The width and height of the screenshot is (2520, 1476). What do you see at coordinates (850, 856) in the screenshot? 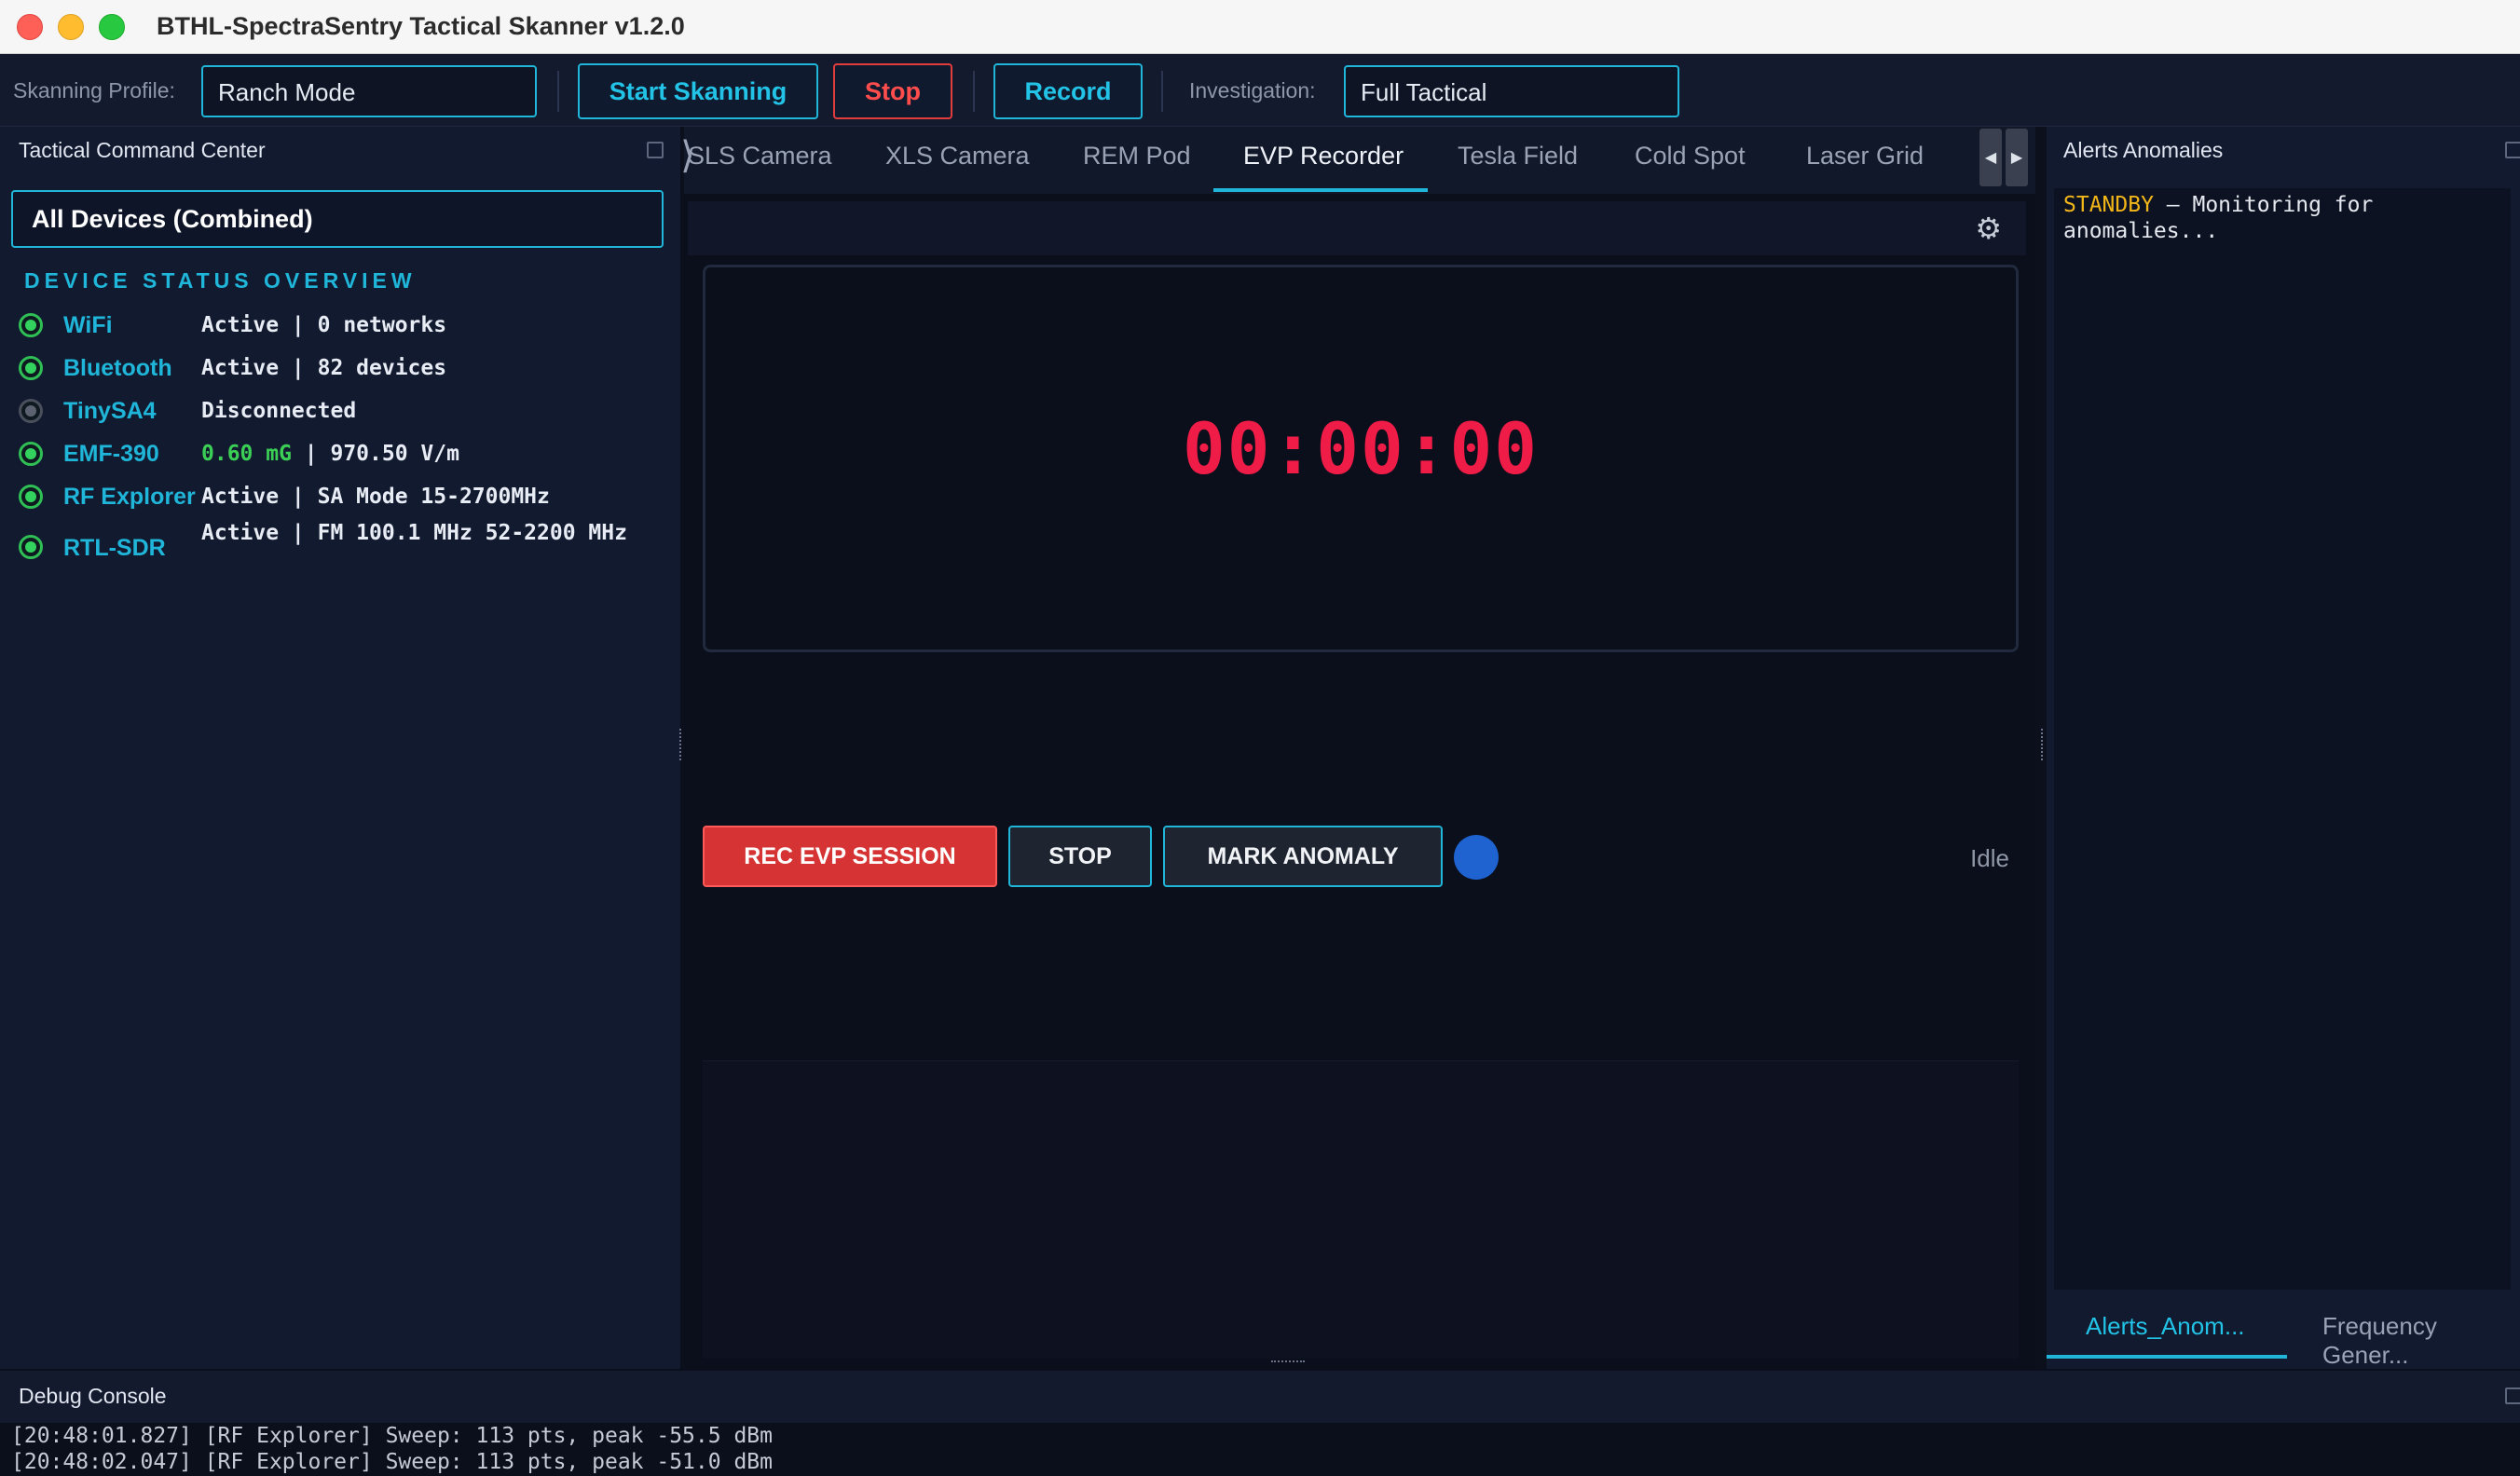
I see `rec-evp-session-button: REC EVP SESSION` at bounding box center [850, 856].